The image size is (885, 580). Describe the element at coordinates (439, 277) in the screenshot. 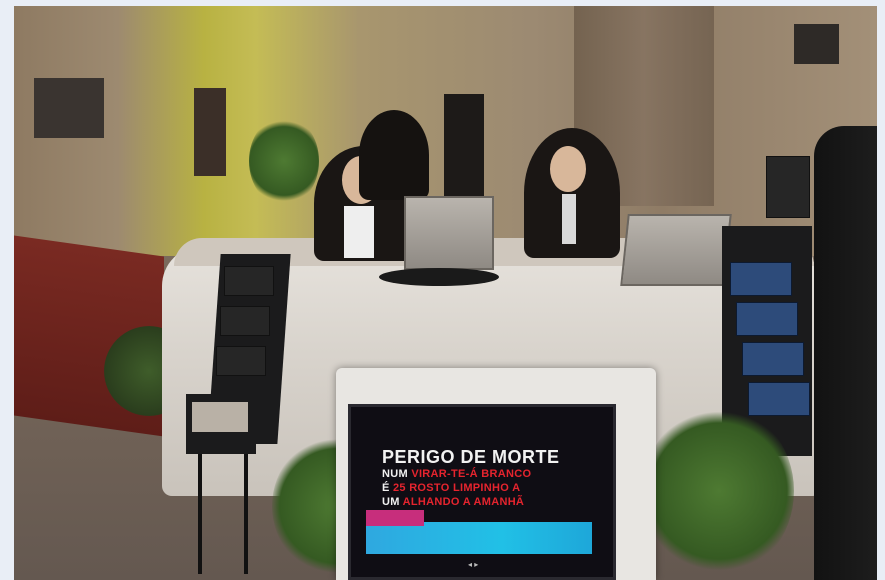

I see `monitor-base` at that location.